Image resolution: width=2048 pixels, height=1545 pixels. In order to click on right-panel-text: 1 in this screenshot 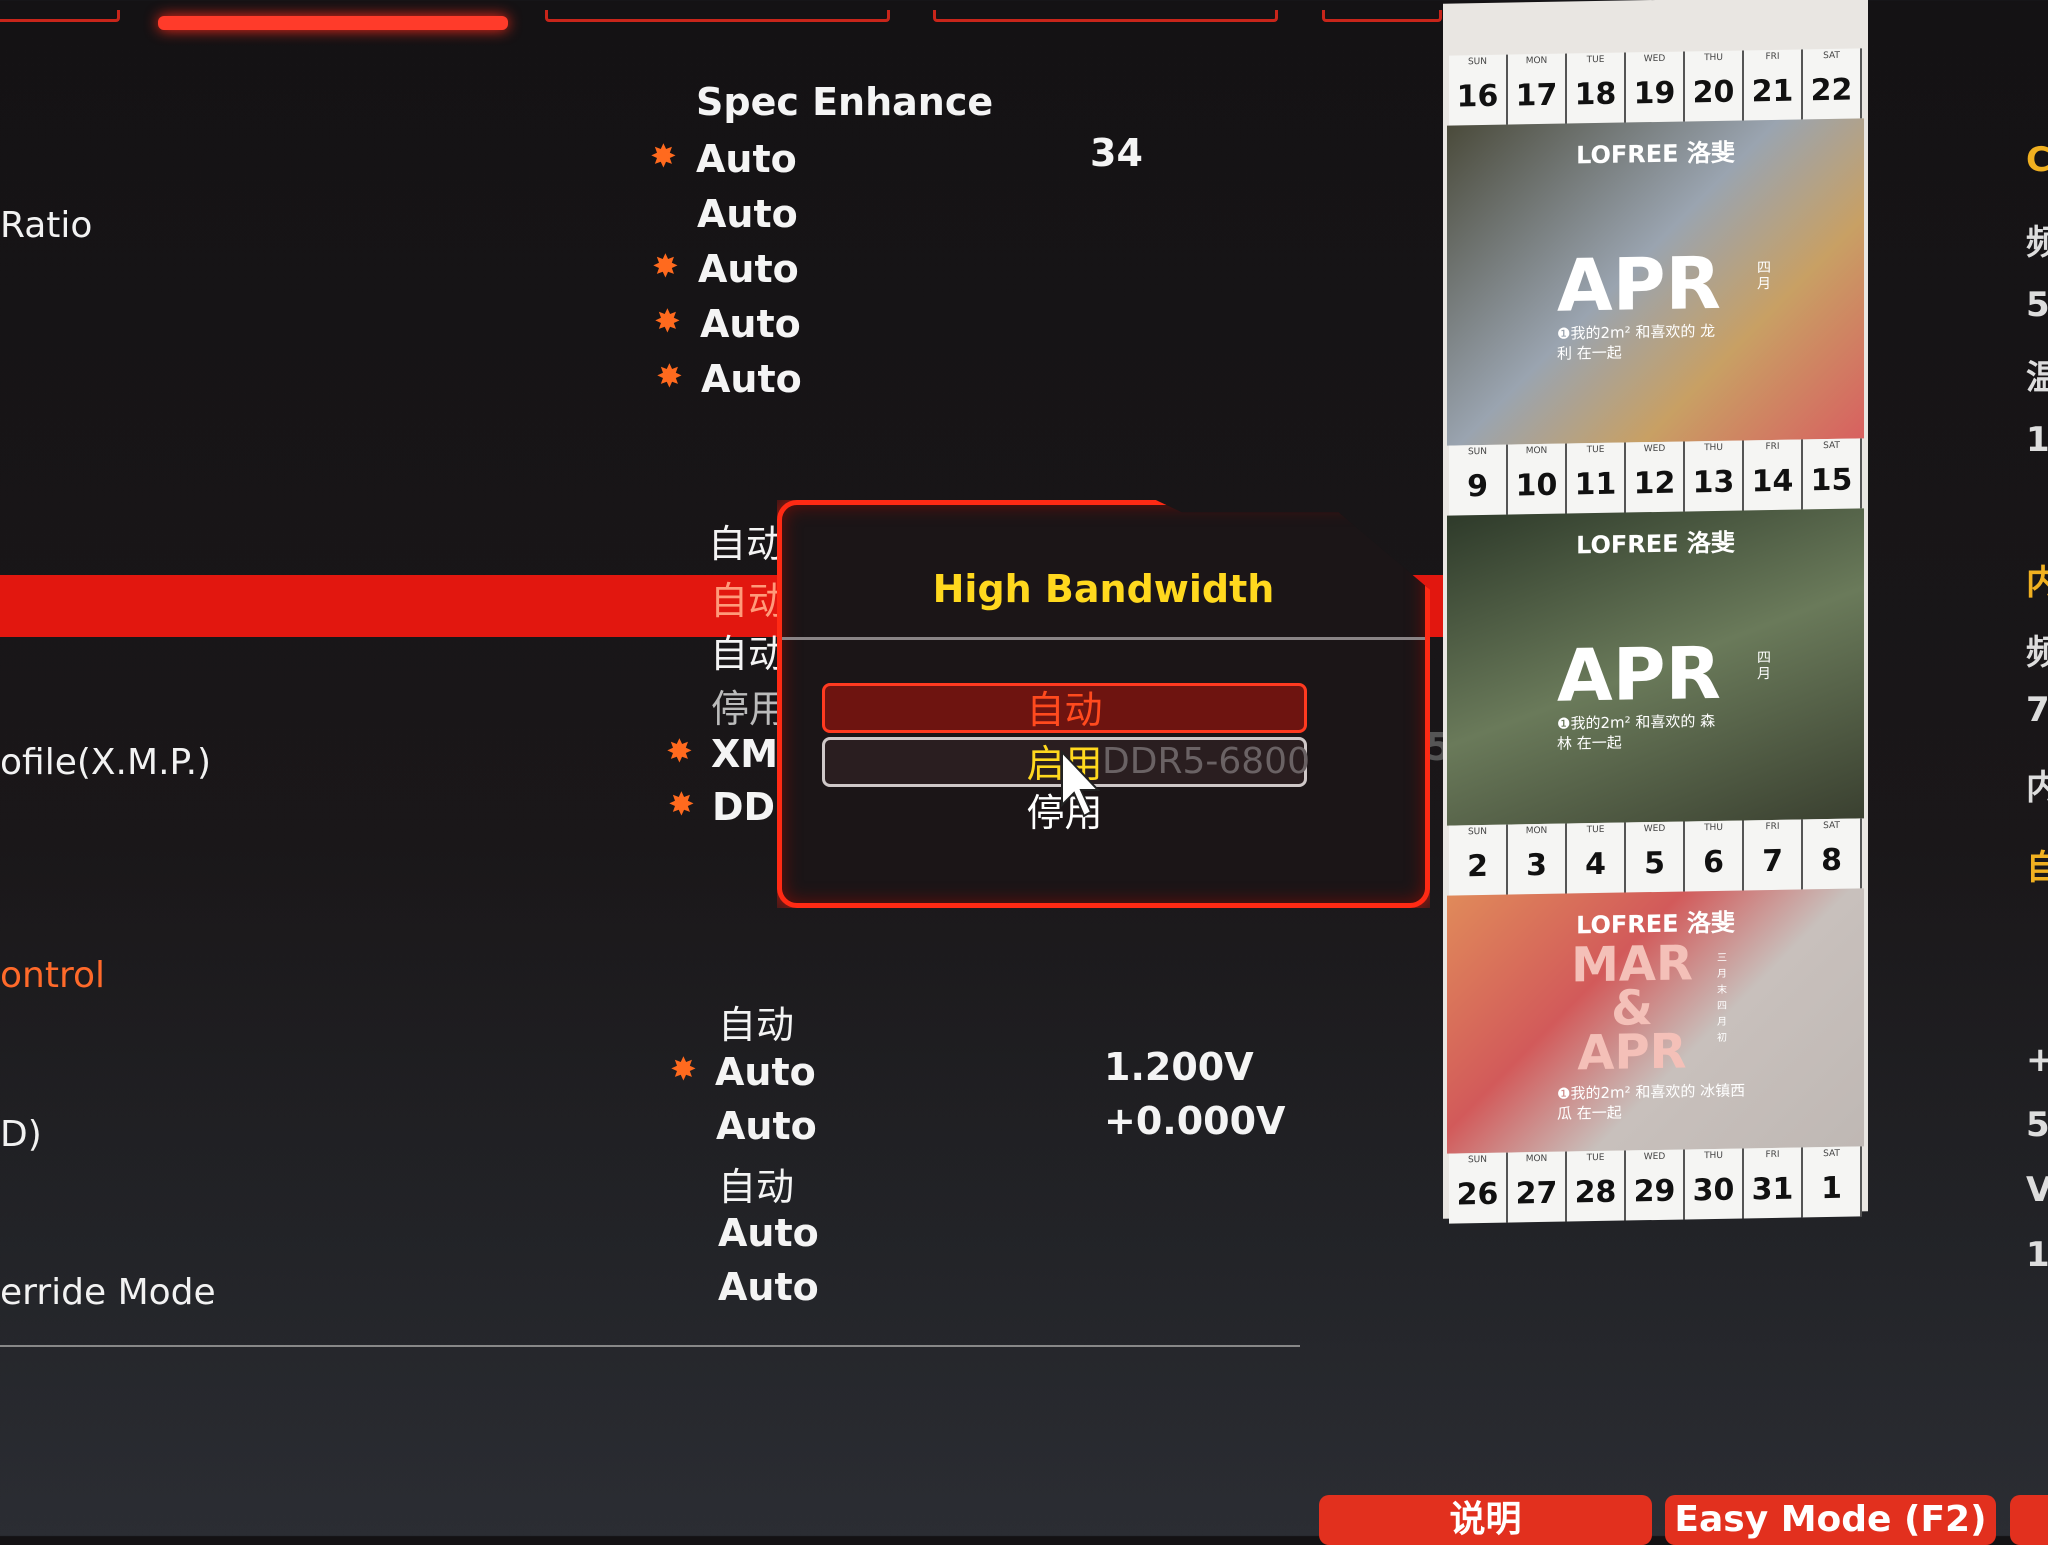, I will do `click(2037, 1255)`.